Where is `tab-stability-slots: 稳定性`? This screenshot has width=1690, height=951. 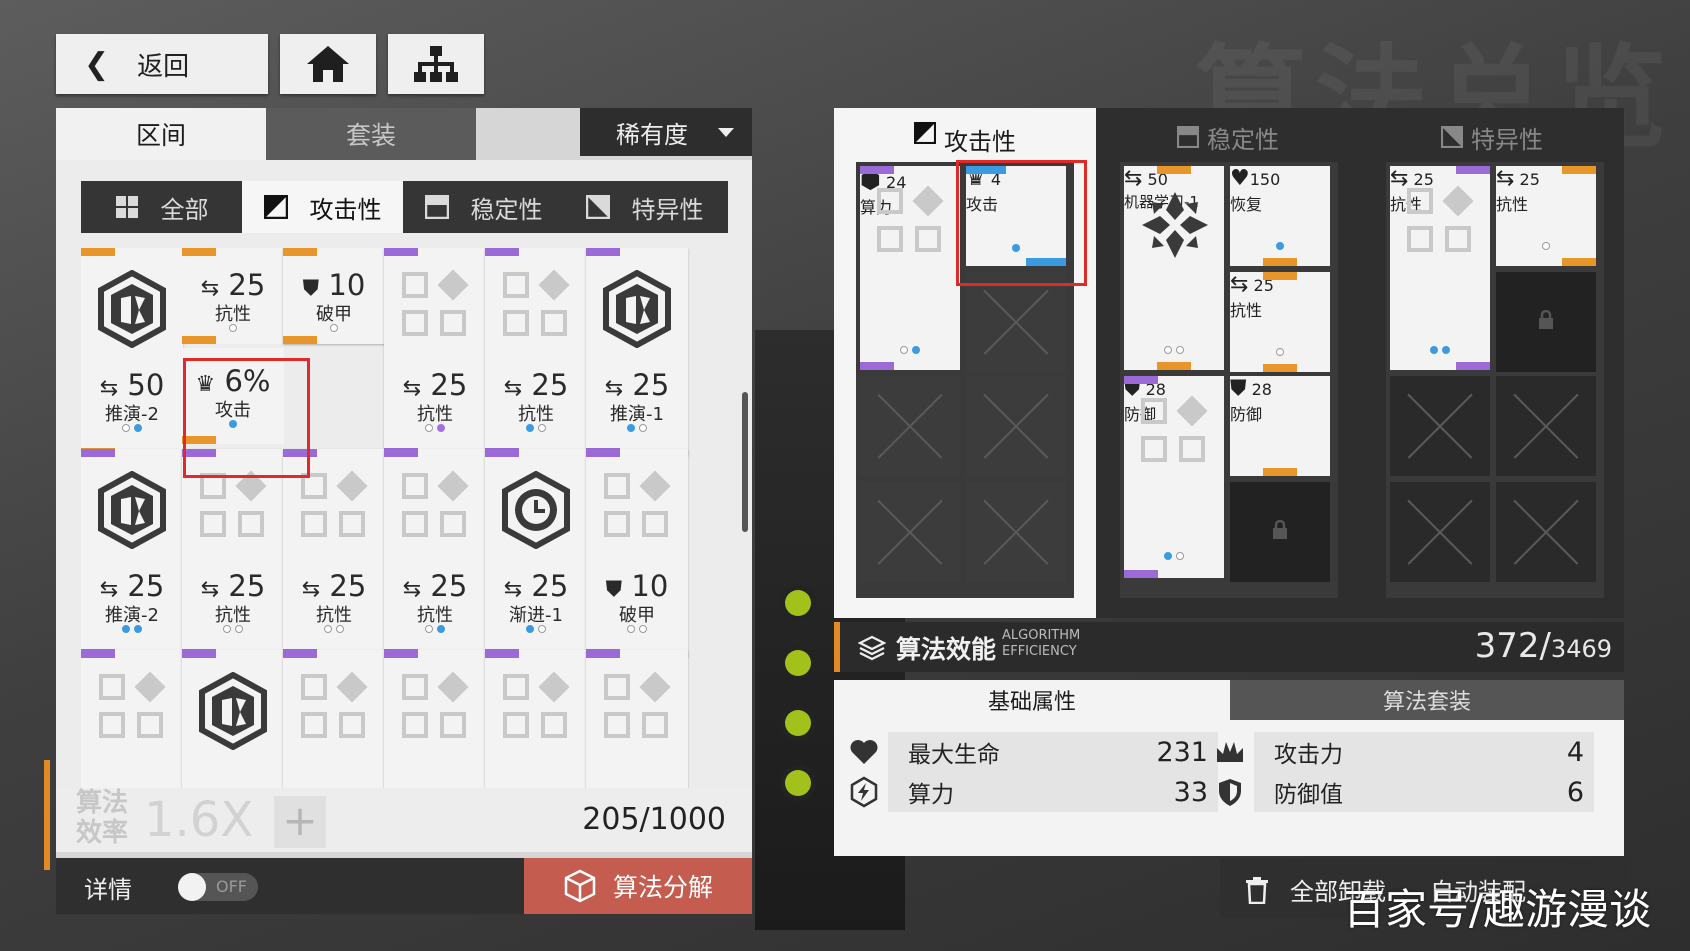
tab-stability-slots: 稳定性 is located at coordinates (1228, 137).